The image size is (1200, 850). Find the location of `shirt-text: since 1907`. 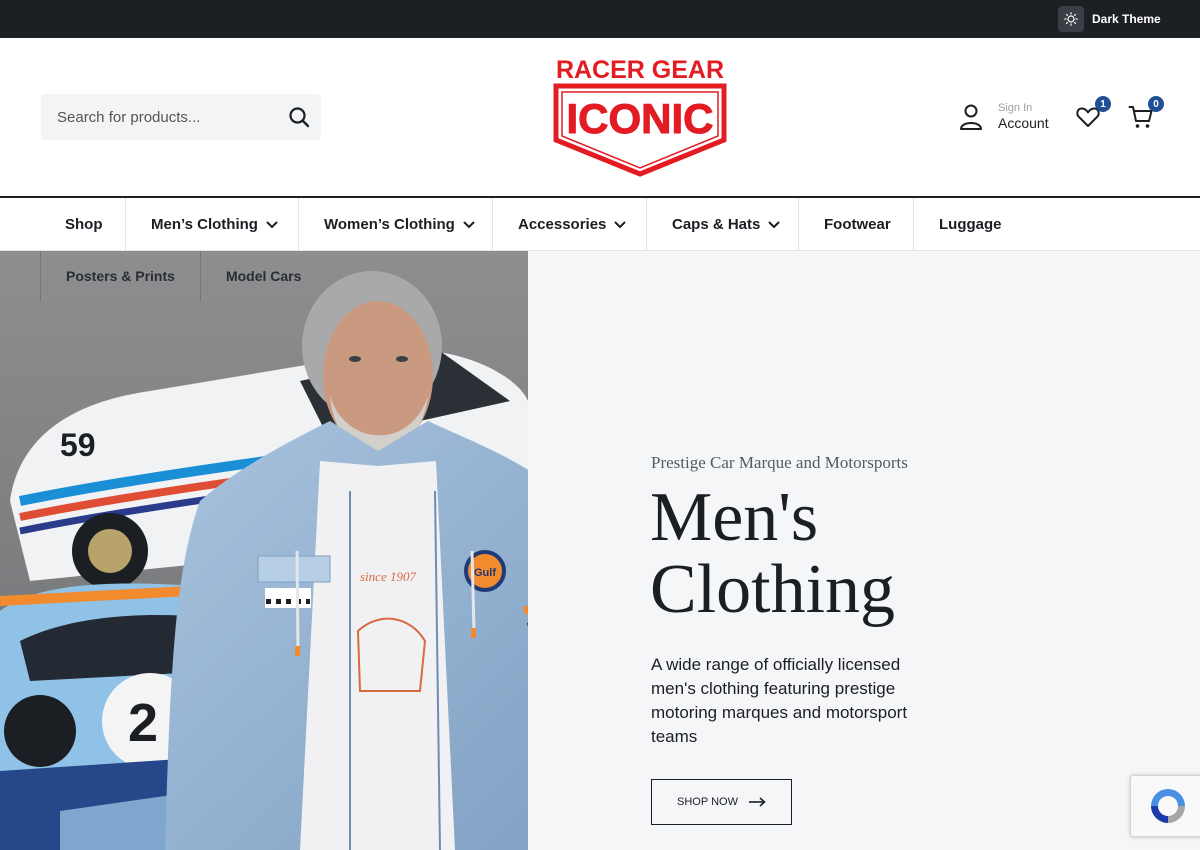

shirt-text: since 1907 is located at coordinates (388, 576).